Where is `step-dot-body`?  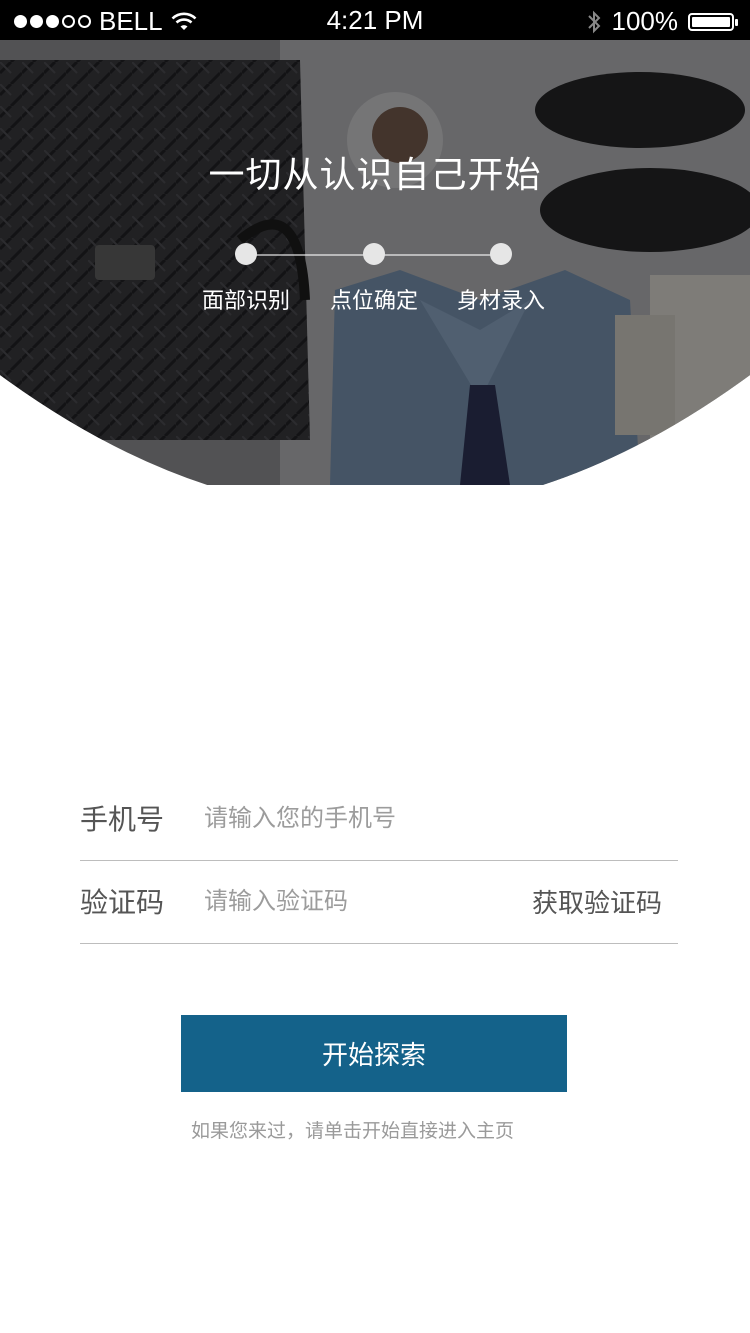
step-dot-body is located at coordinates (501, 254).